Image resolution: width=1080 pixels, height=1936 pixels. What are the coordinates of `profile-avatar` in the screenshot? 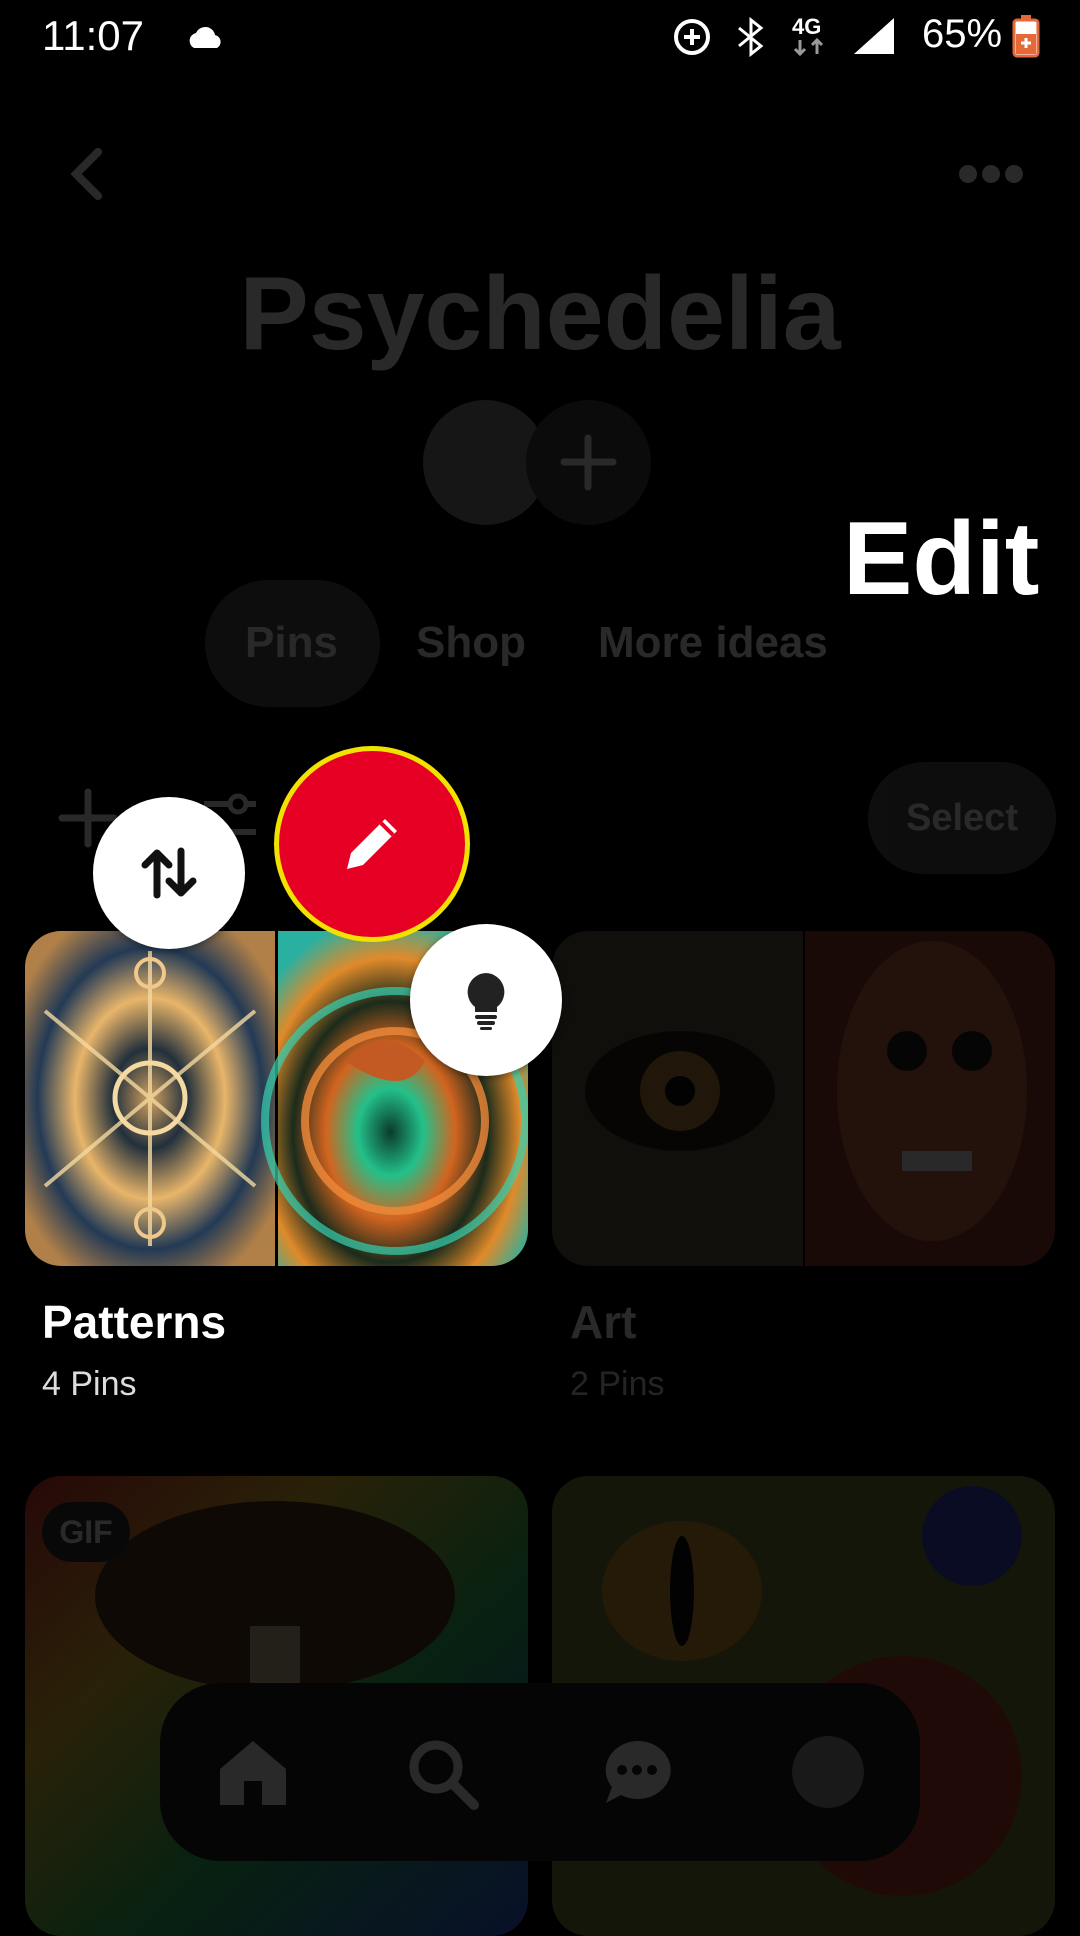 It's located at (828, 1772).